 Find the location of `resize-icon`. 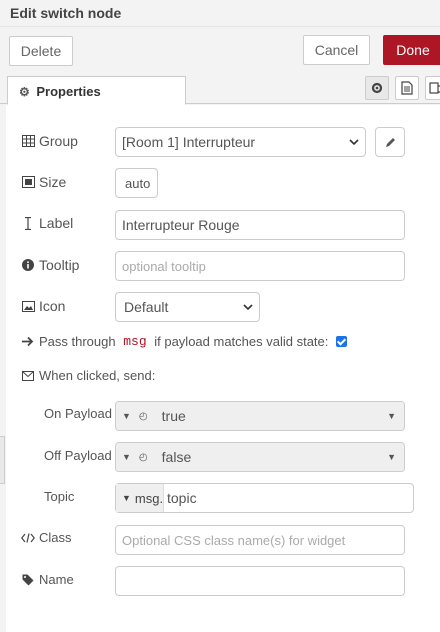

resize-icon is located at coordinates (28, 182).